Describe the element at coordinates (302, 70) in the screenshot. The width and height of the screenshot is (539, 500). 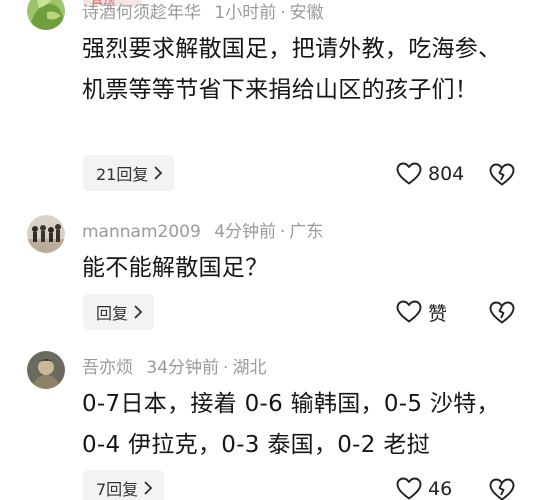
I see `comment-text: 强烈要求解散国足，把请外教，吃海参、机票等等节省下来捐给山区的孩子们！` at that location.